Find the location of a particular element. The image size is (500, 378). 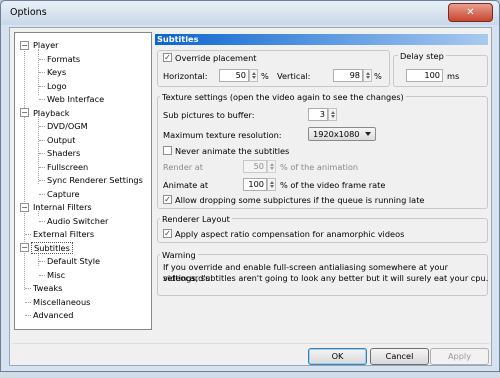

ok-button: OK is located at coordinates (337, 356).